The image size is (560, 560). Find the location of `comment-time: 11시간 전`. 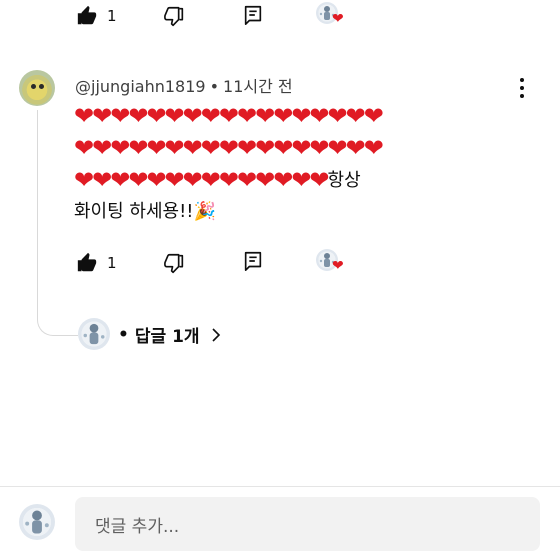

comment-time: 11시간 전 is located at coordinates (258, 86).